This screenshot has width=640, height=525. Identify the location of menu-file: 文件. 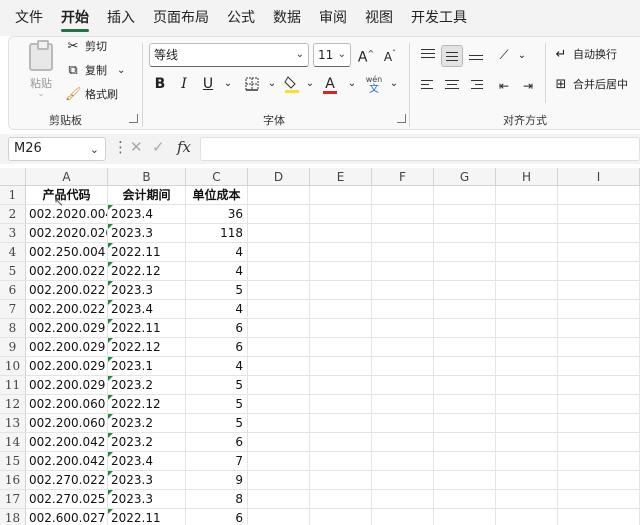
(29, 18).